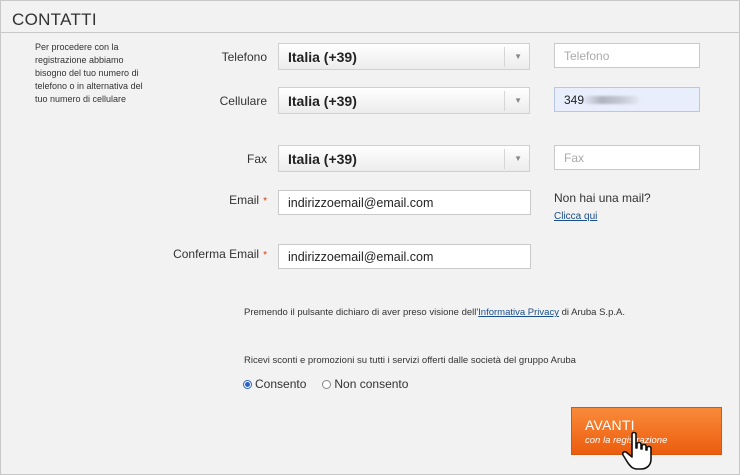 This screenshot has height=475, width=740. I want to click on fax-country-value: Italia (+39), so click(322, 158).